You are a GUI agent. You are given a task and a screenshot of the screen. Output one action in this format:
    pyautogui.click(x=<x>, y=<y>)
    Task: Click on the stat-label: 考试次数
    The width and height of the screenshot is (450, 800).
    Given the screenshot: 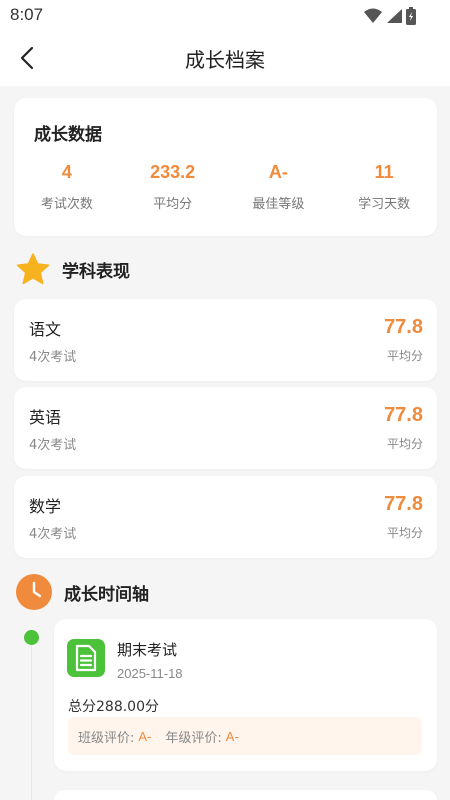 What is the action you would take?
    pyautogui.click(x=66, y=204)
    